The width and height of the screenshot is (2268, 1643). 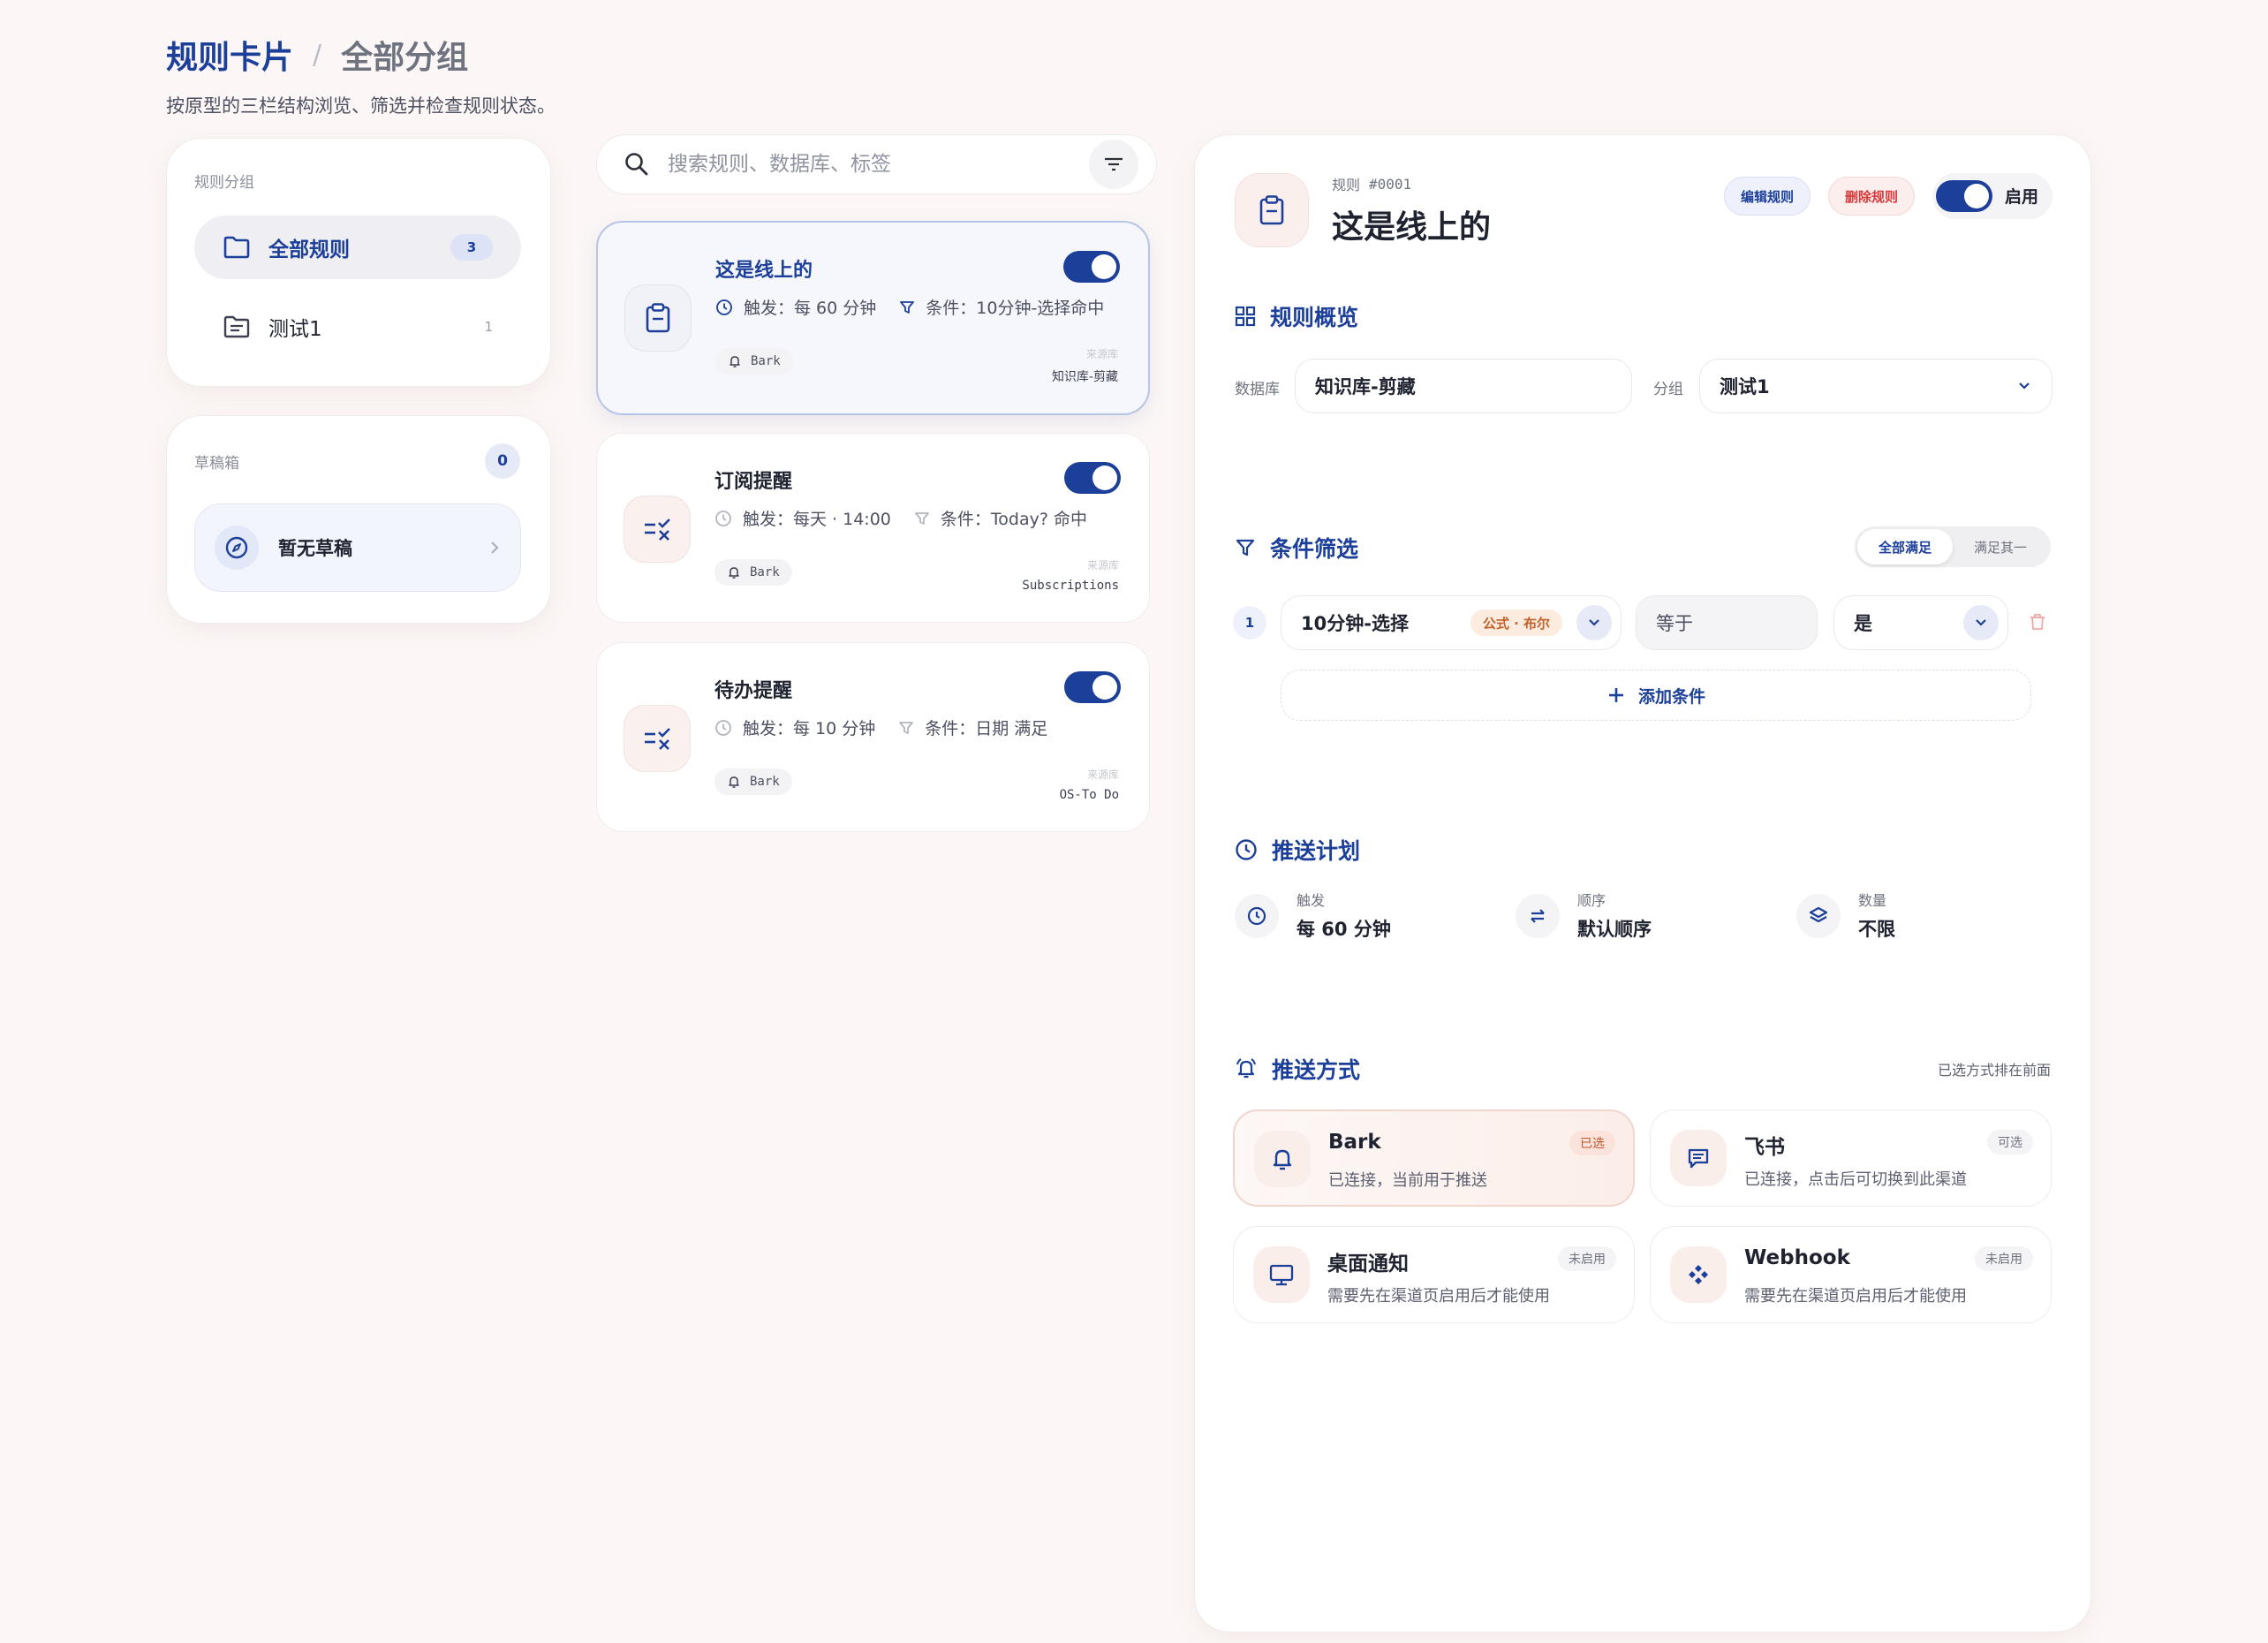 What do you see at coordinates (1855, 1179) in the screenshot?
I see `channel-desc: 已连接，点击后可切换到此渠道` at bounding box center [1855, 1179].